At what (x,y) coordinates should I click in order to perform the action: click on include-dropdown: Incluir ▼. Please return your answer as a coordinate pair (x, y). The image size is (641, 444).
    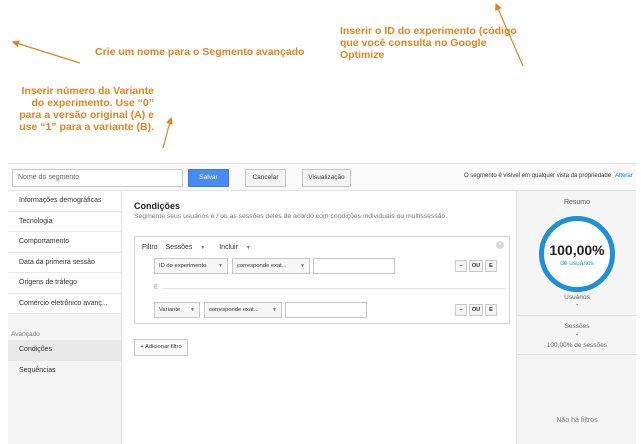
    Looking at the image, I should click on (238, 247).